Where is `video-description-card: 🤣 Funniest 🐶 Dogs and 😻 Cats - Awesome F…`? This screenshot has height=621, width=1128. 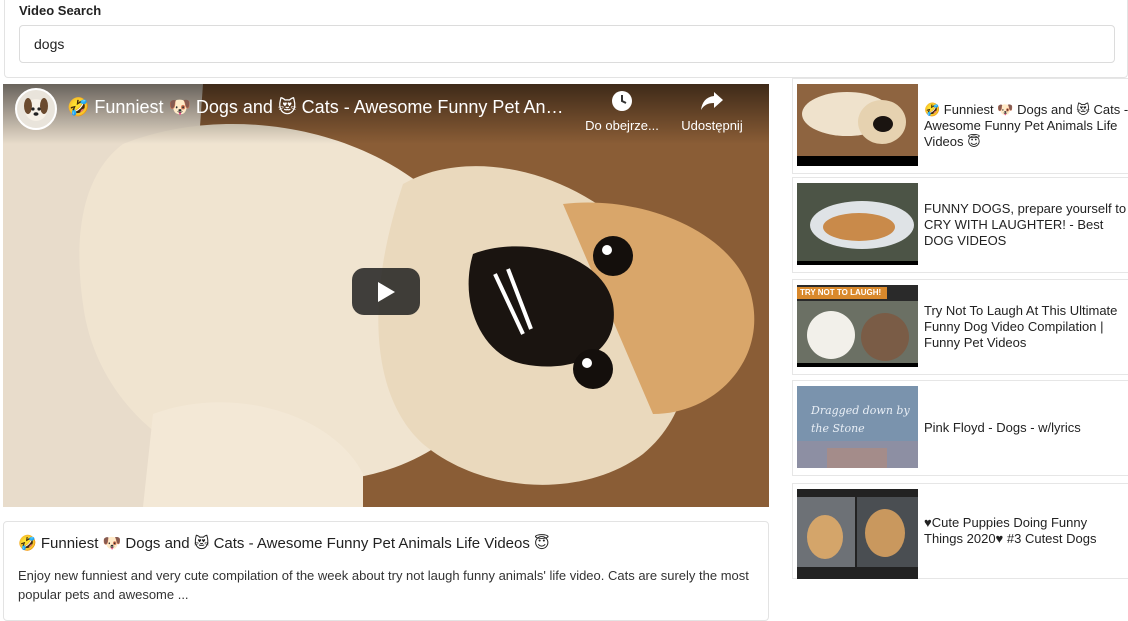 video-description-card: 🤣 Funniest 🐶 Dogs and 😻 Cats - Awesome F… is located at coordinates (386, 571).